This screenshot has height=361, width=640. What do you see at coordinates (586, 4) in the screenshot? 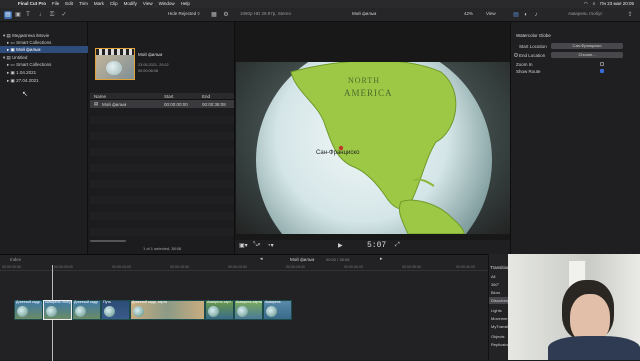
I see `wifi-icon: ◠` at bounding box center [586, 4].